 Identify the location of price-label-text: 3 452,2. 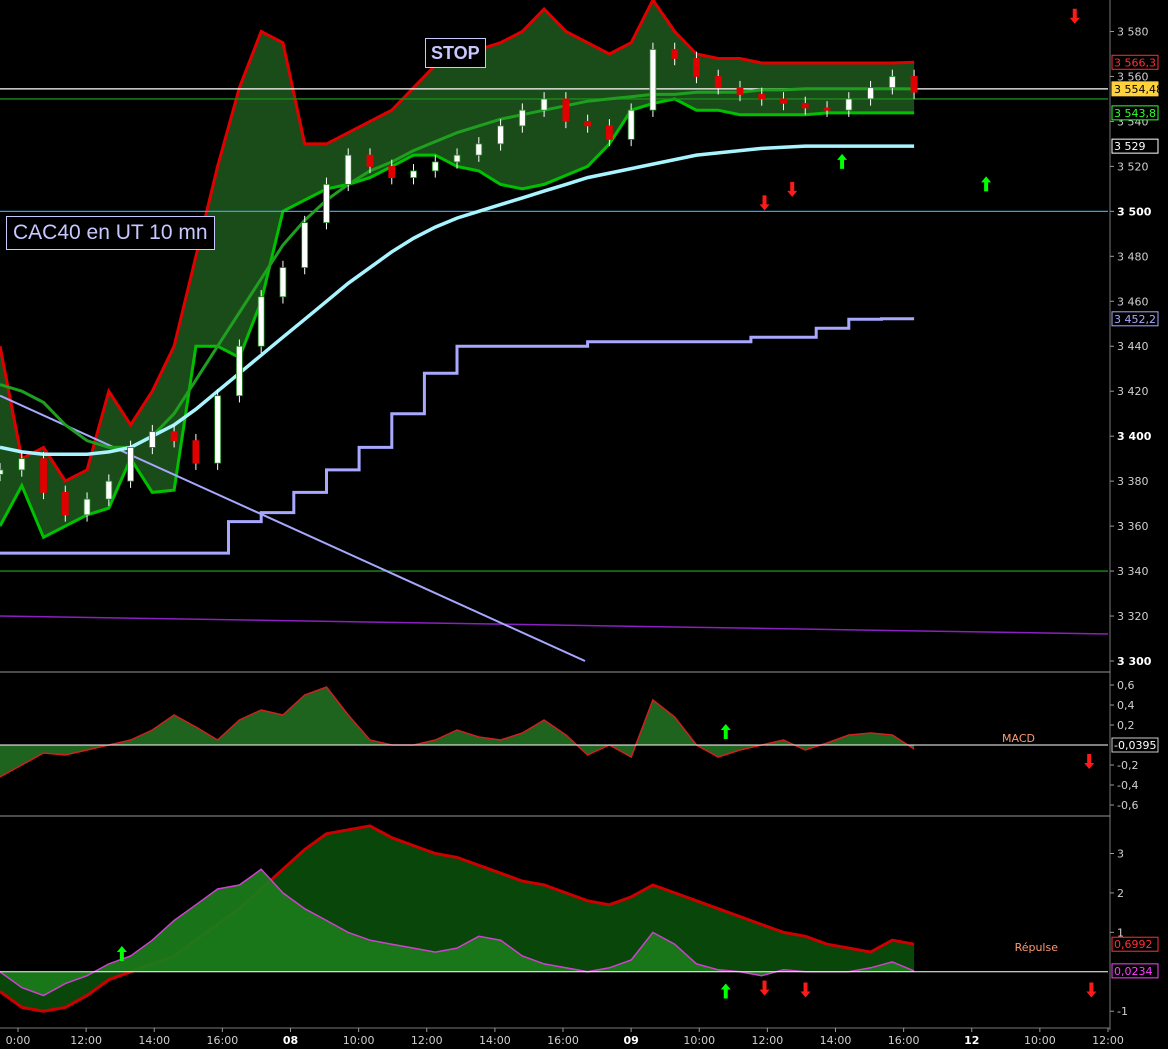
(1135, 319).